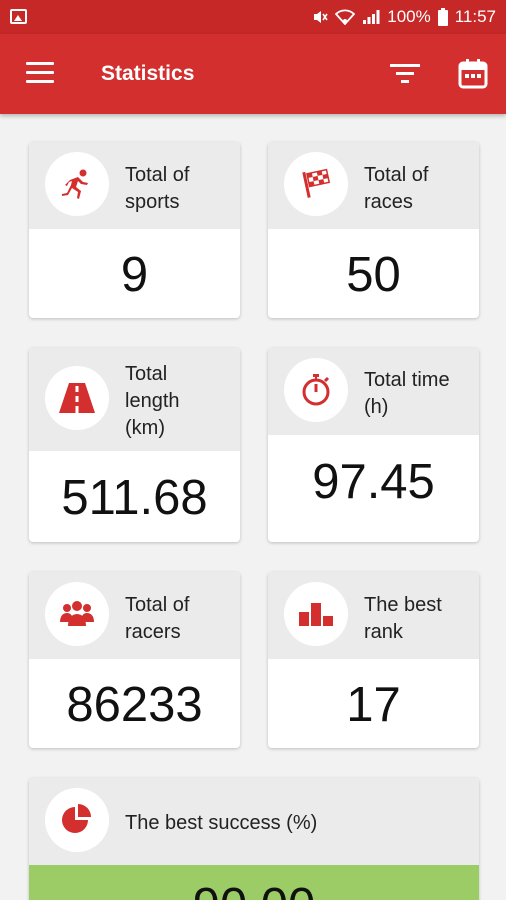  Describe the element at coordinates (77, 184) in the screenshot. I see `running-person-icon` at that location.